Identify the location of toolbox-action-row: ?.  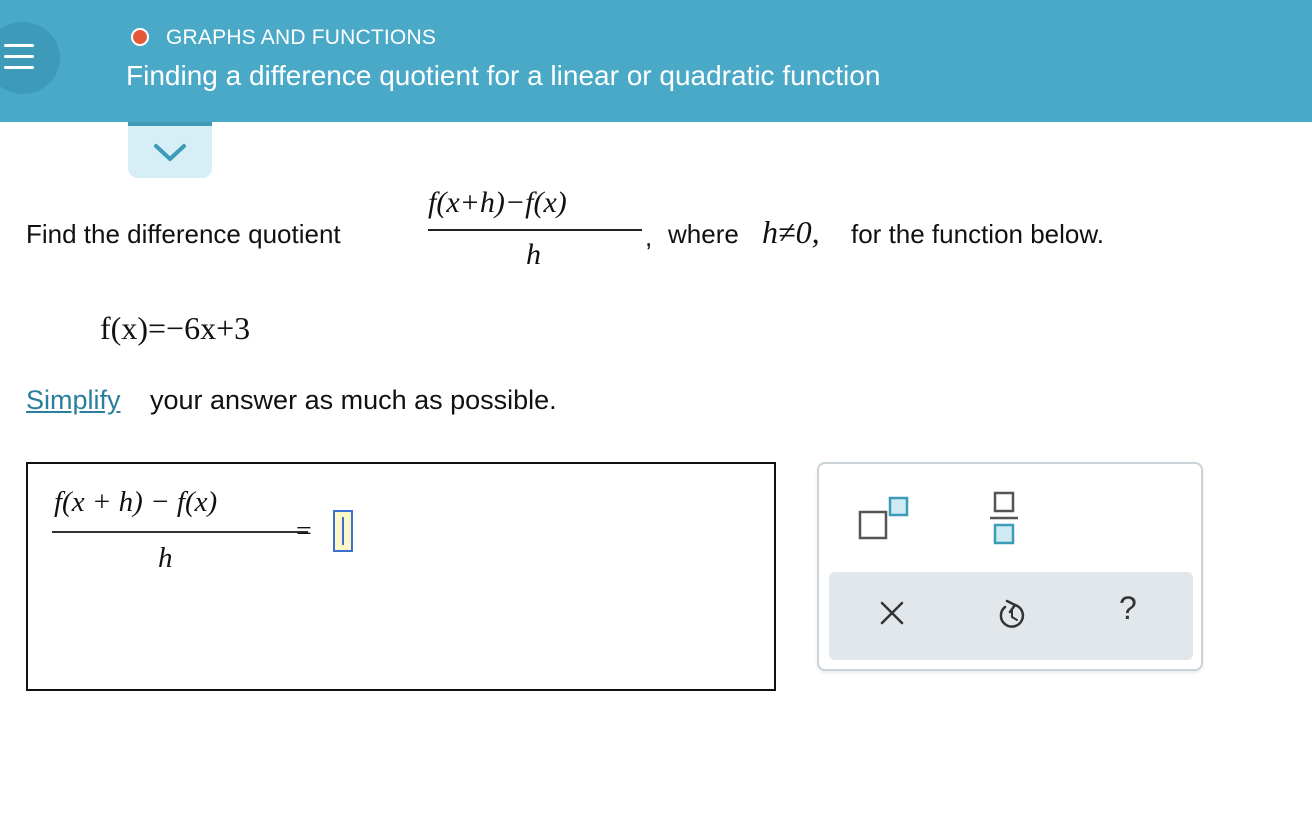
(1011, 616).